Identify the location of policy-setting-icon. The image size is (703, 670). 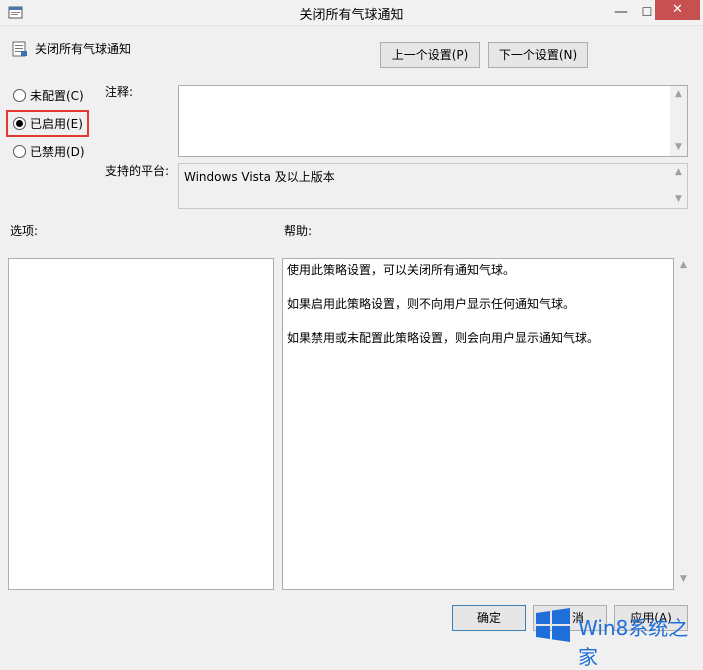
(19, 49).